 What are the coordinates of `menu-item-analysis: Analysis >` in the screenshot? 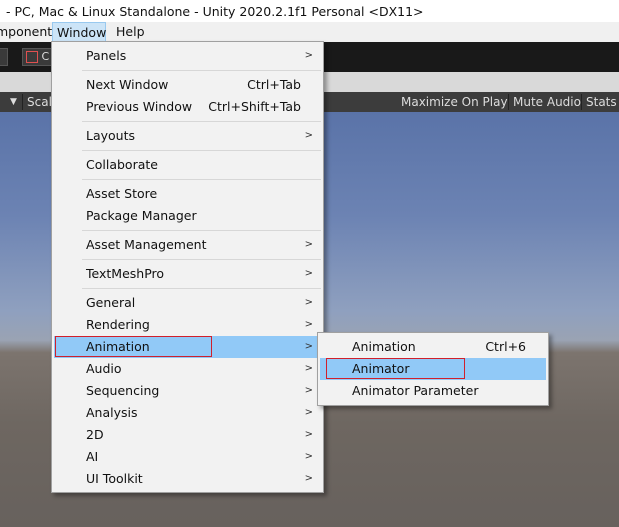 It's located at (187, 413).